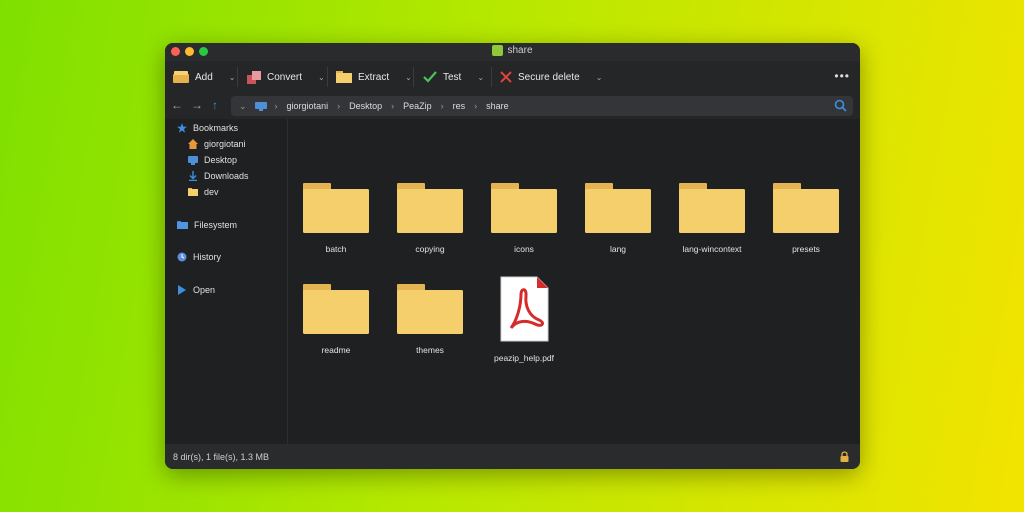 This screenshot has width=1024, height=512. What do you see at coordinates (216, 225) in the screenshot?
I see `sidebar-item-label: Filesystem` at bounding box center [216, 225].